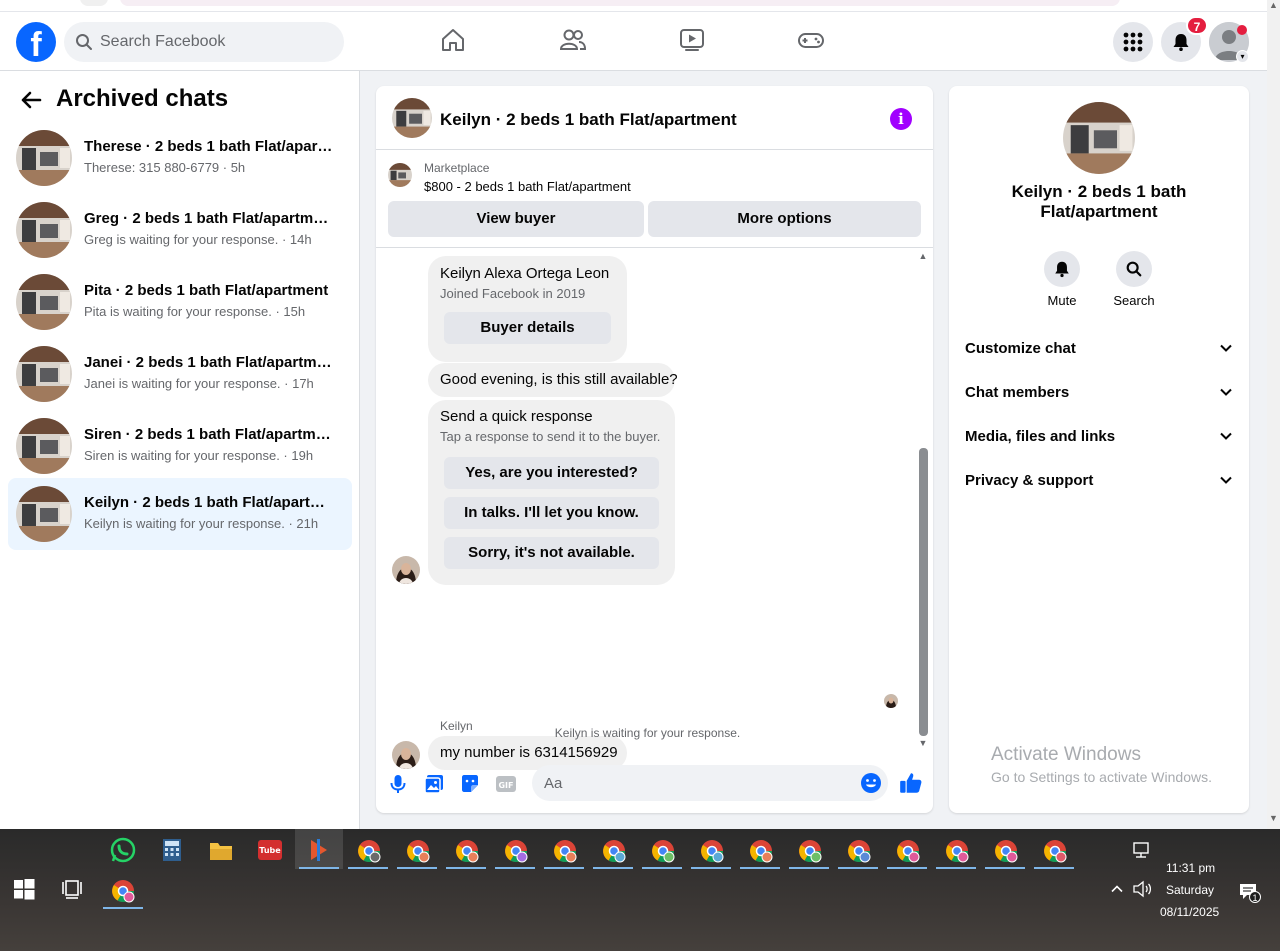 Image resolution: width=1280 pixels, height=951 pixels. What do you see at coordinates (901, 119) in the screenshot?
I see `info-icon: i` at bounding box center [901, 119].